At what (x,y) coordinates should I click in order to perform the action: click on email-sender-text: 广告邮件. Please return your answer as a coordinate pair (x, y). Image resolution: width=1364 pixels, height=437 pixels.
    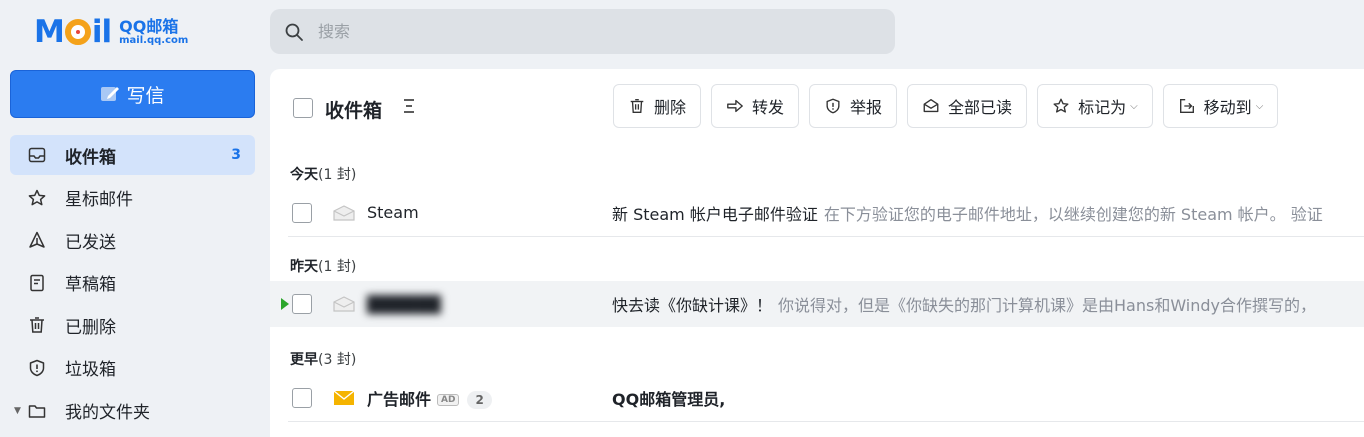
    Looking at the image, I should click on (399, 399).